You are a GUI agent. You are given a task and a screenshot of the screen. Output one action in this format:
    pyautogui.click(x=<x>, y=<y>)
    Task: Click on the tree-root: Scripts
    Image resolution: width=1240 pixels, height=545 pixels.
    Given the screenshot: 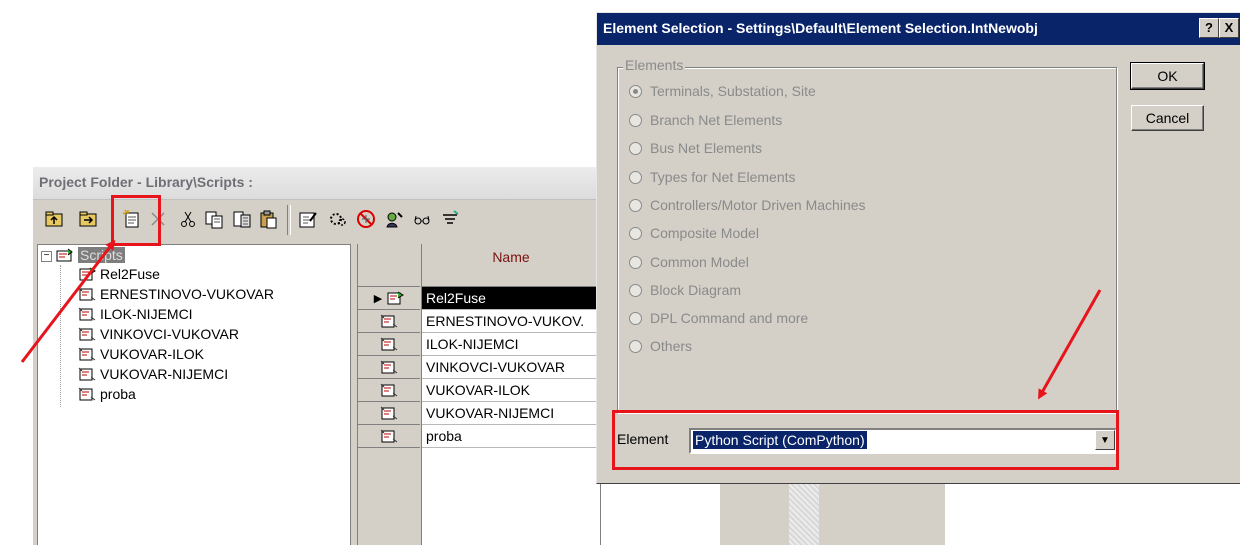 What is the action you would take?
    pyautogui.click(x=90, y=255)
    